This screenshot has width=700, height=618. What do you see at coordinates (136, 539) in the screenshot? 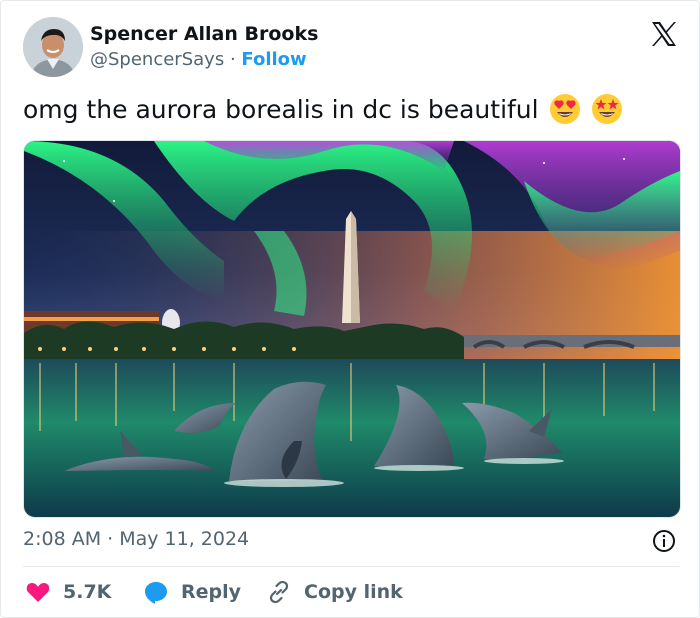
I see `tweet-timestamp: 2:08 AM · May 11, 2024` at bounding box center [136, 539].